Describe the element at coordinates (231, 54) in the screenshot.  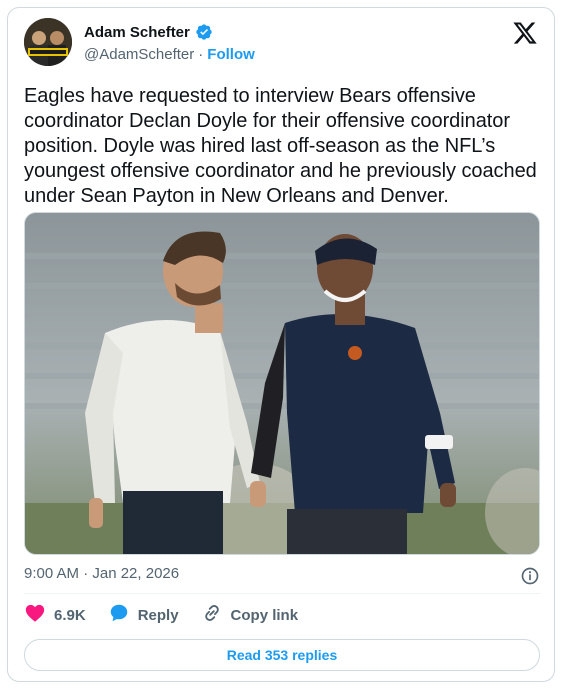
I see `follow-button: Follow` at that location.